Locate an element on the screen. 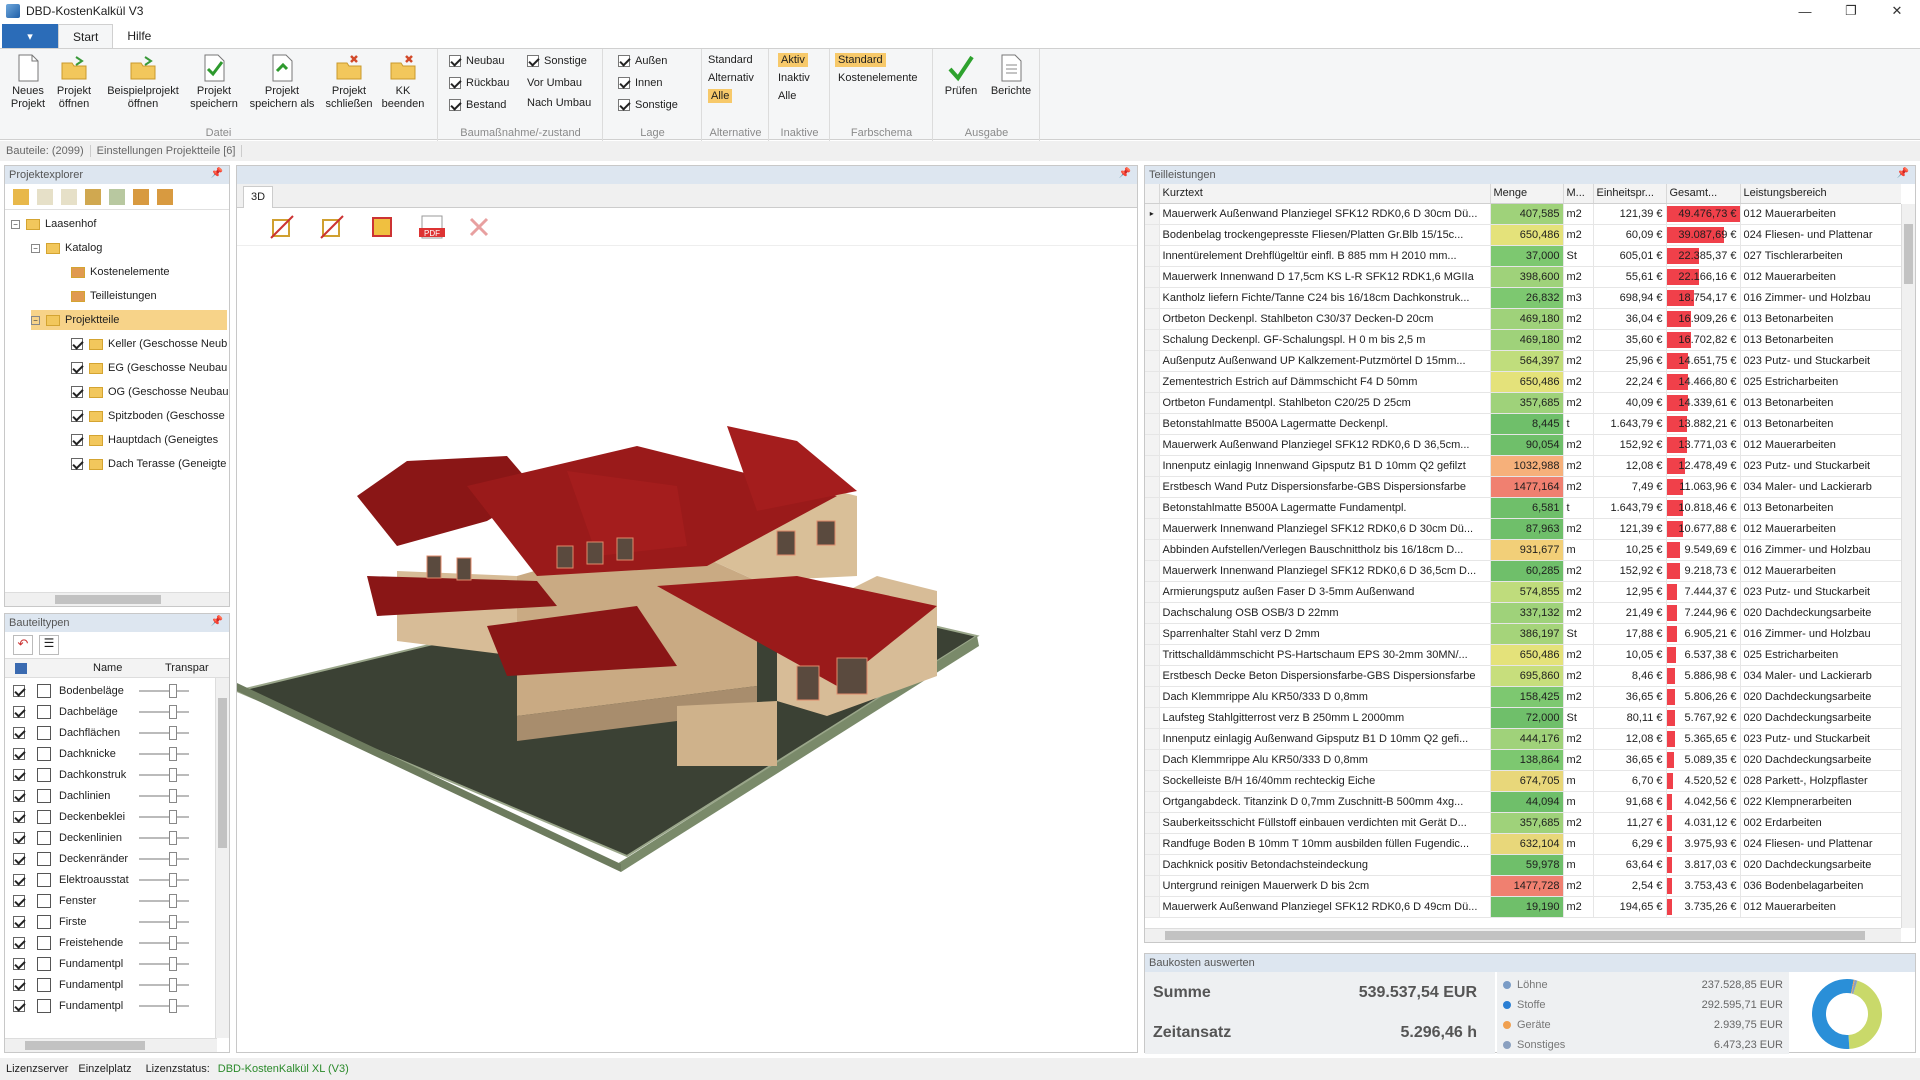  bauteiltyp-row: Deckenbeklei is located at coordinates (108, 816).